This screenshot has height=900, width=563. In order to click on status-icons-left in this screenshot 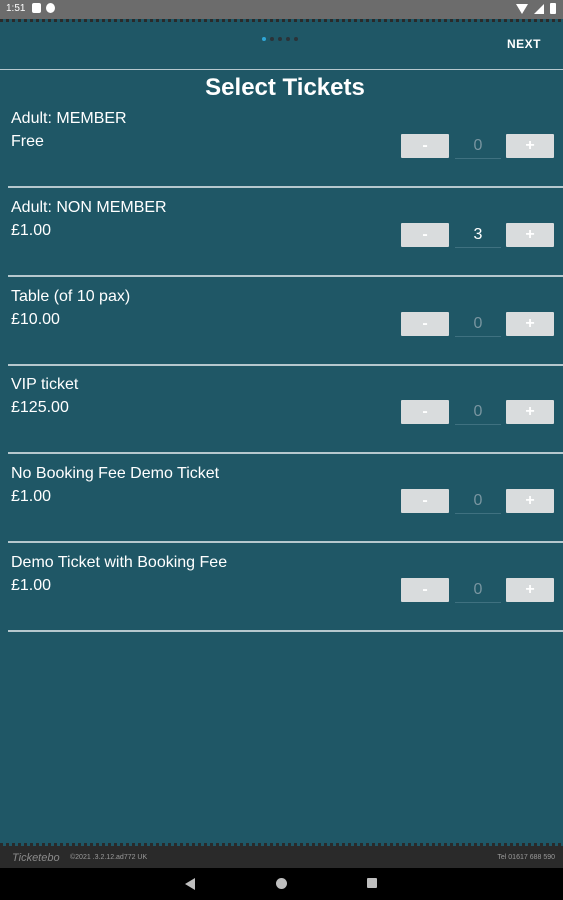, I will do `click(43, 8)`.